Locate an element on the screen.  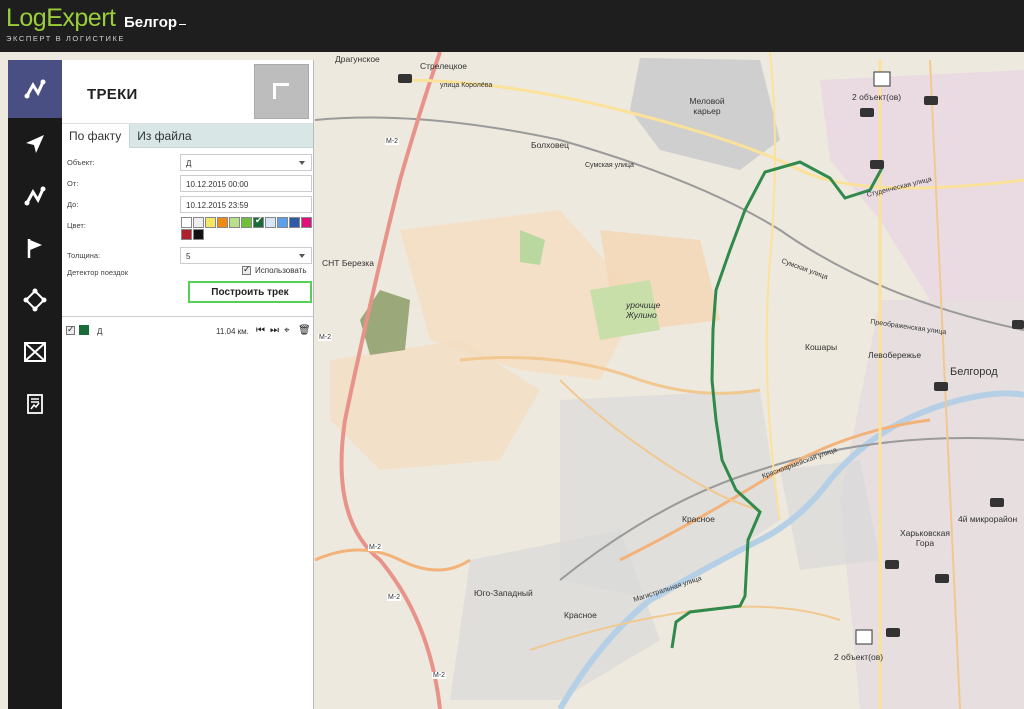
place-label: Стрелецкое is located at coordinates (444, 66).